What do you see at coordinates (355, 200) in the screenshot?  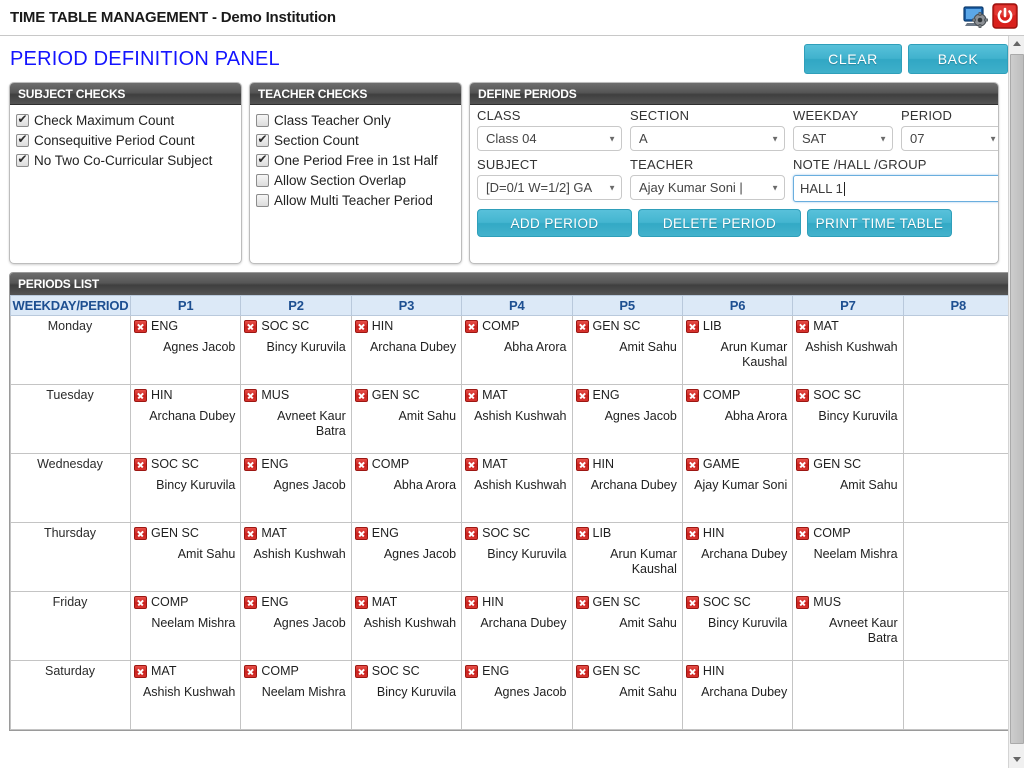 I see `checkbox-row-allow-multi-teacher-period: Allow Multi Teacher Period` at bounding box center [355, 200].